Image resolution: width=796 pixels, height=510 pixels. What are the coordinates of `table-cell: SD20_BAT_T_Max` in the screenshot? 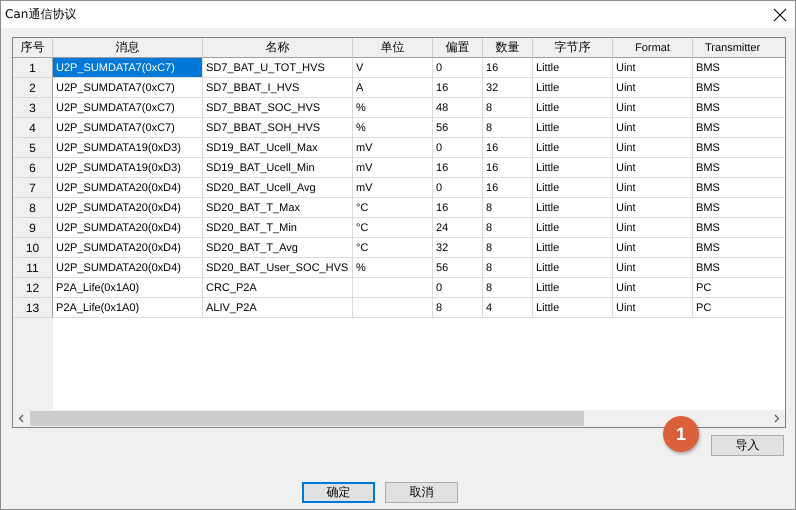 It's located at (278, 208).